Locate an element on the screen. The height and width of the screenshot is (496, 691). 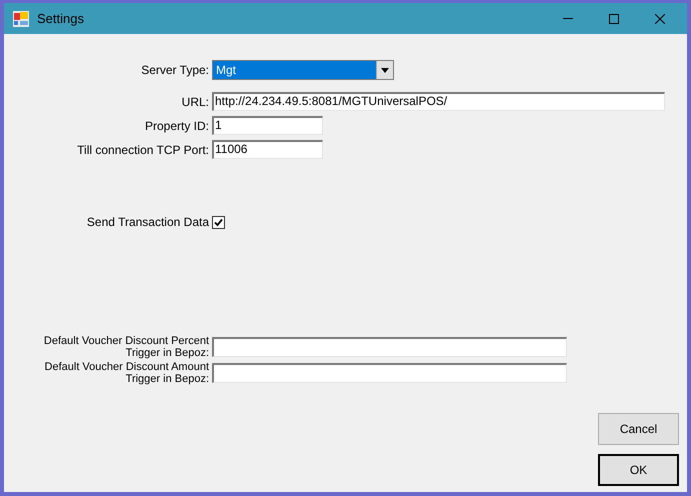
field-label: Default Voucher Discount Amount Trigger in Bepoz: is located at coordinates (127, 373).